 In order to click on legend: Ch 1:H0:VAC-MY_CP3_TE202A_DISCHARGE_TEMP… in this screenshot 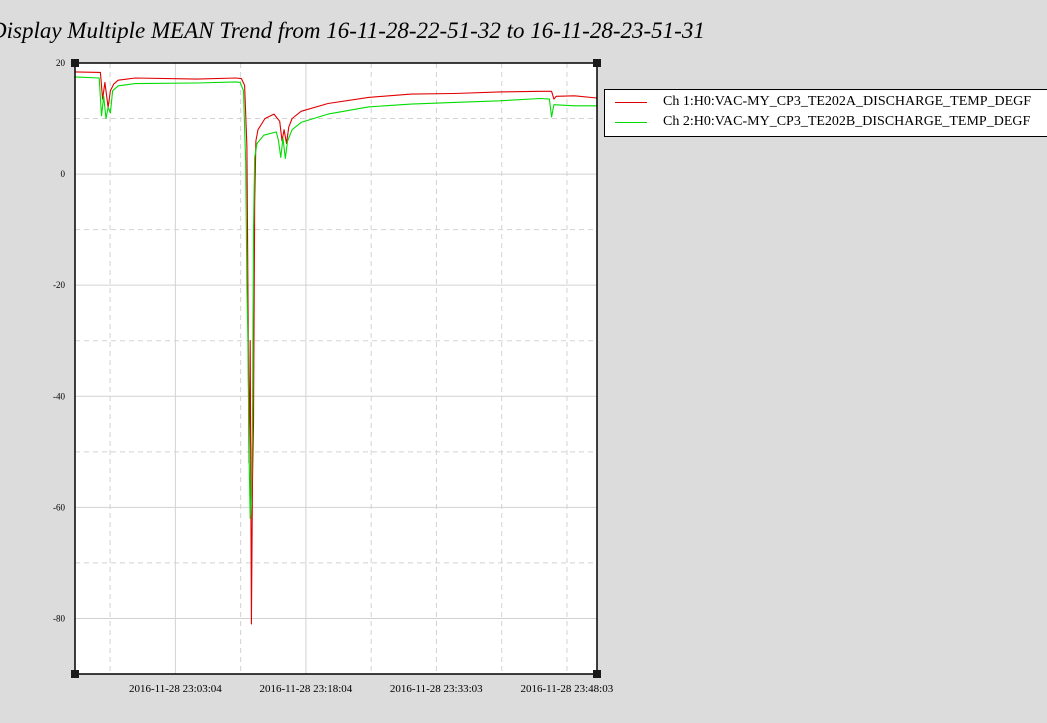, I will do `click(825, 113)`.